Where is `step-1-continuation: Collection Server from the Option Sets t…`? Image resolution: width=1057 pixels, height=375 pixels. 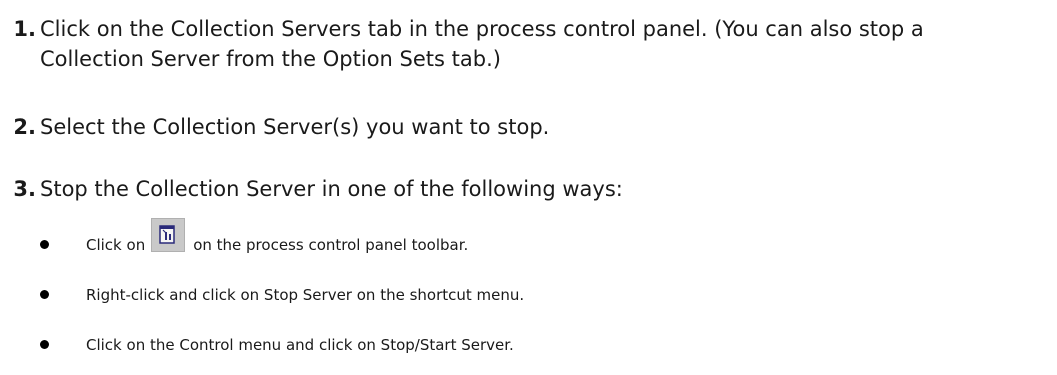
step-1-continuation: Collection Server from the Option Sets t… is located at coordinates (270, 59).